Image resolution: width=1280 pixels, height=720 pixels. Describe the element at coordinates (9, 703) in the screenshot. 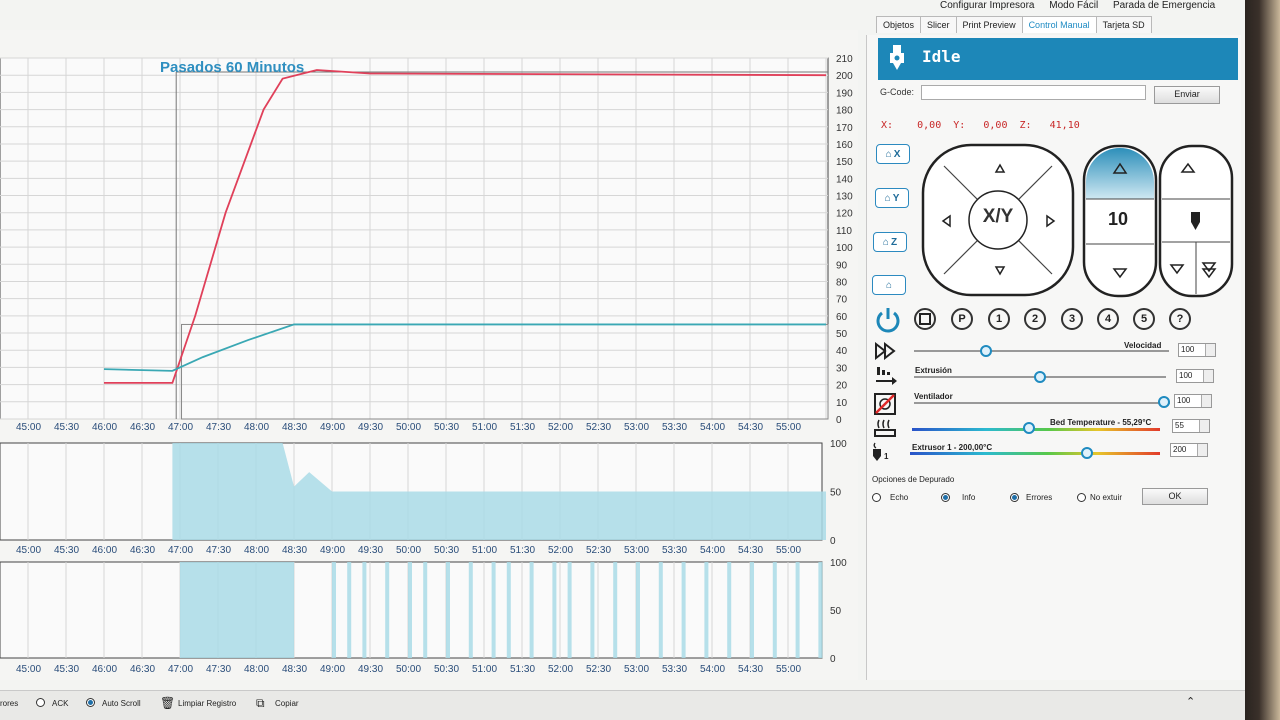

I see `errors-filter-label: rores` at that location.